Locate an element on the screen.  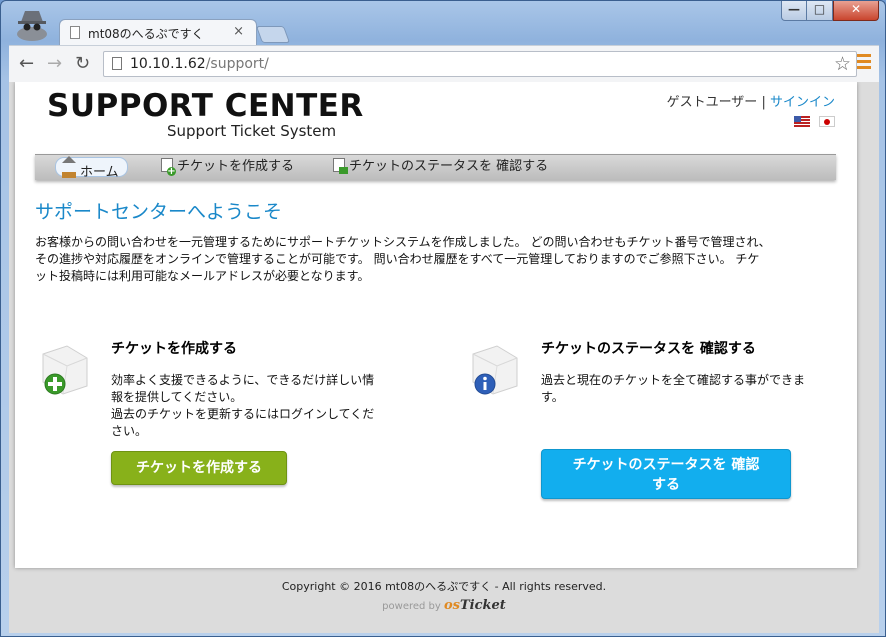
page-title: サポートセンターへようこそ is located at coordinates (159, 212).